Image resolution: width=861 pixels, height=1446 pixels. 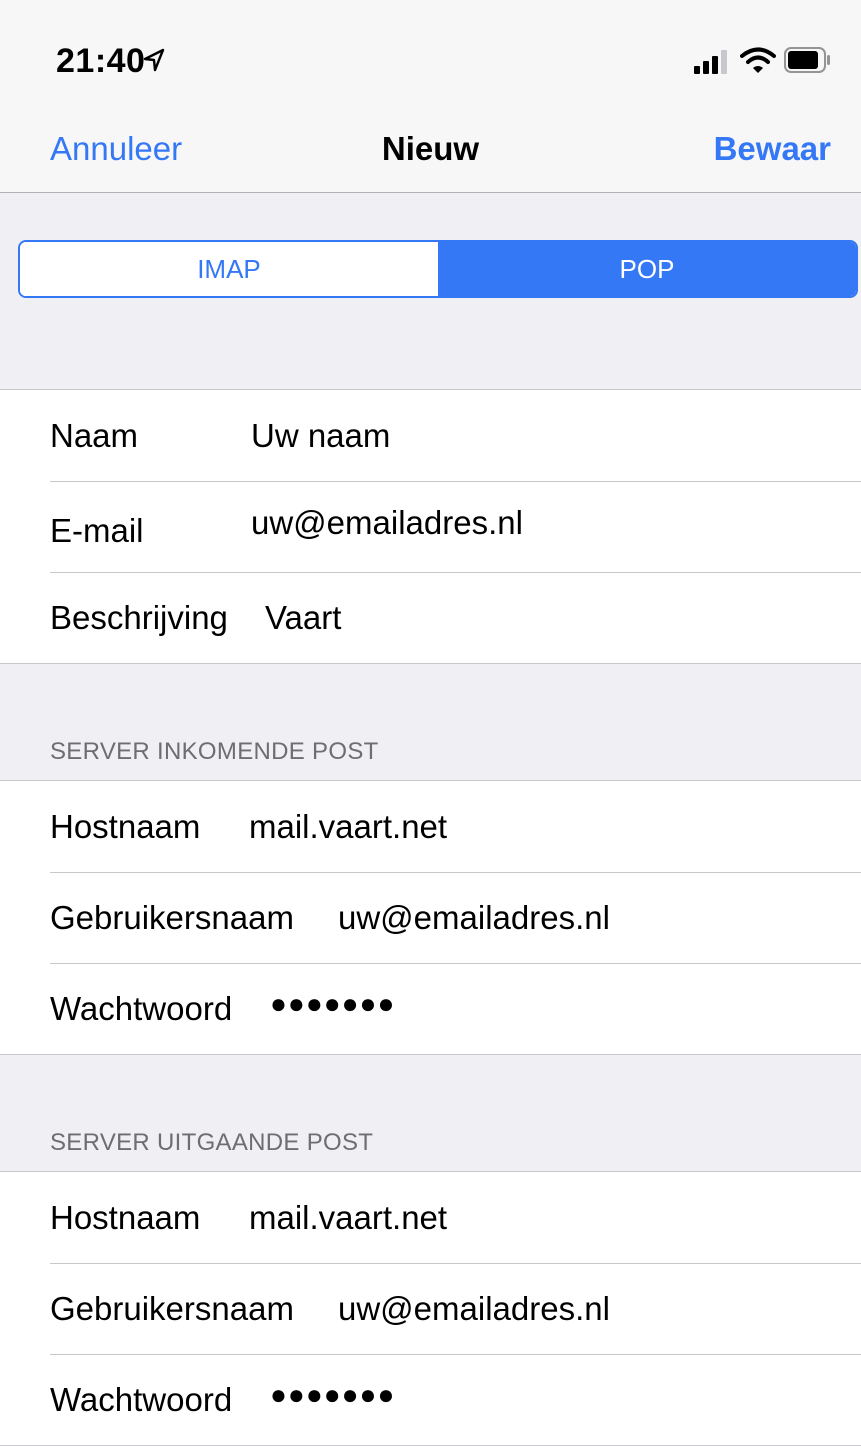 I want to click on status-time: 21:40, so click(x=101, y=61).